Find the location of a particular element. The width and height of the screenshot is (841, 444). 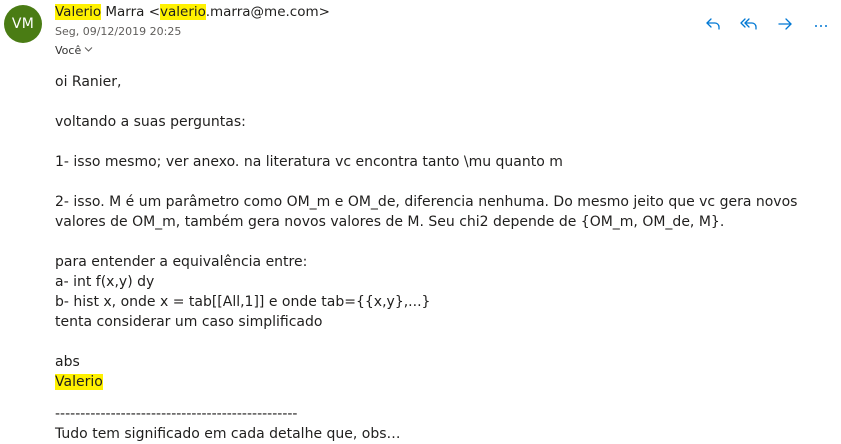

avatar-initials: VM is located at coordinates (23, 24).